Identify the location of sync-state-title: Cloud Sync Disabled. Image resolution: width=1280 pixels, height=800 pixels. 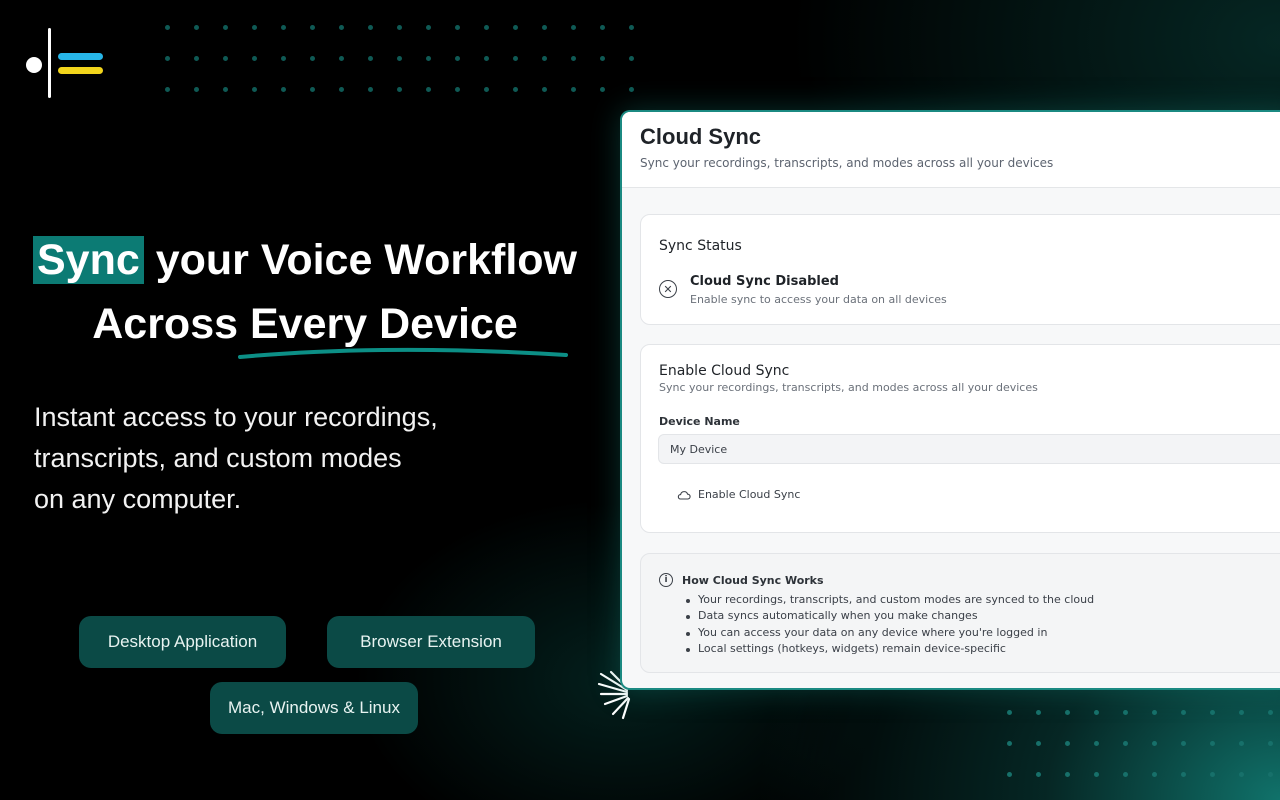
(764, 281).